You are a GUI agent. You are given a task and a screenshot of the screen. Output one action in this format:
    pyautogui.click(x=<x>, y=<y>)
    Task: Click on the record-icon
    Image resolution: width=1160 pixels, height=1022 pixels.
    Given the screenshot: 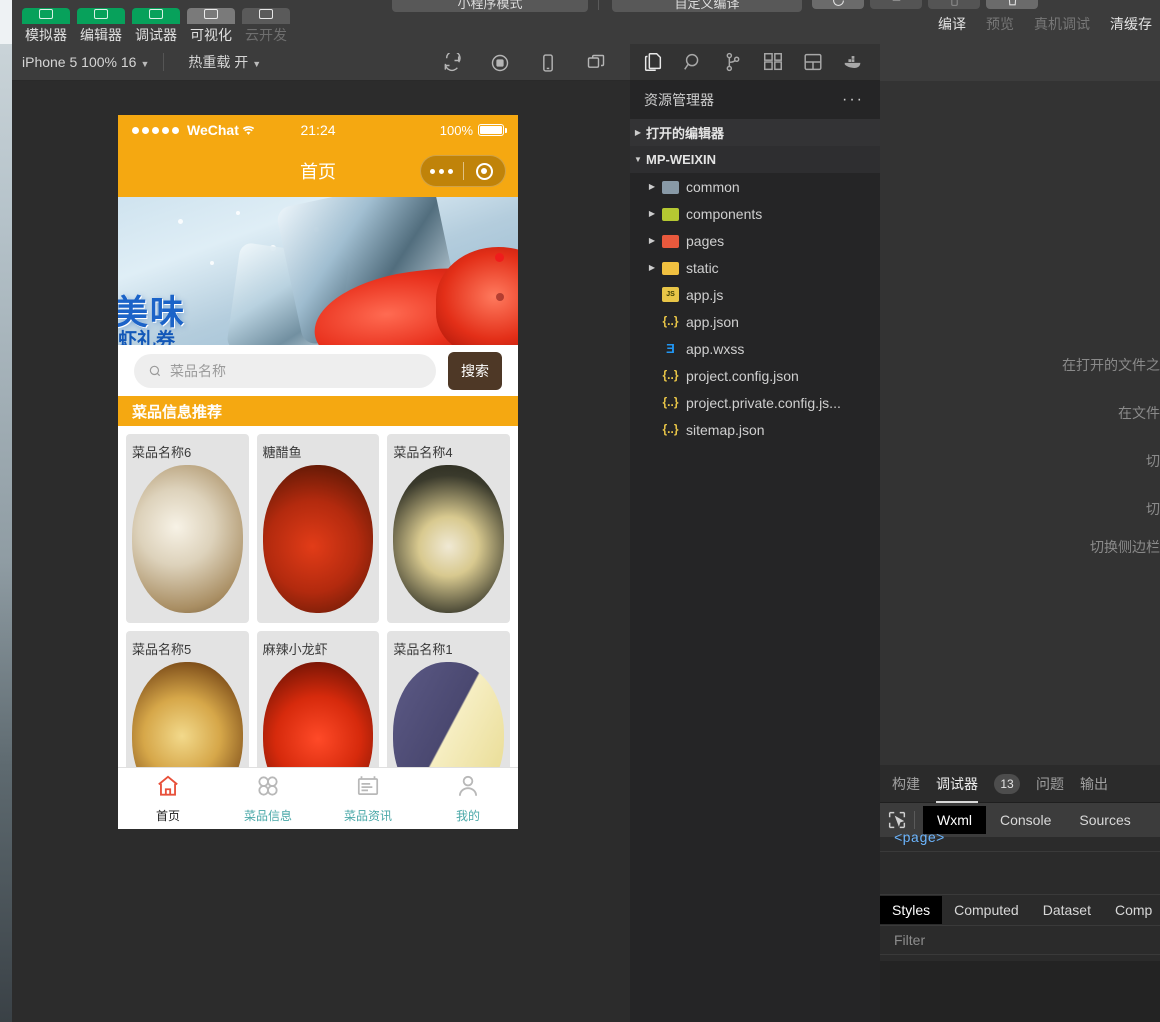 What is the action you would take?
    pyautogui.click(x=500, y=63)
    